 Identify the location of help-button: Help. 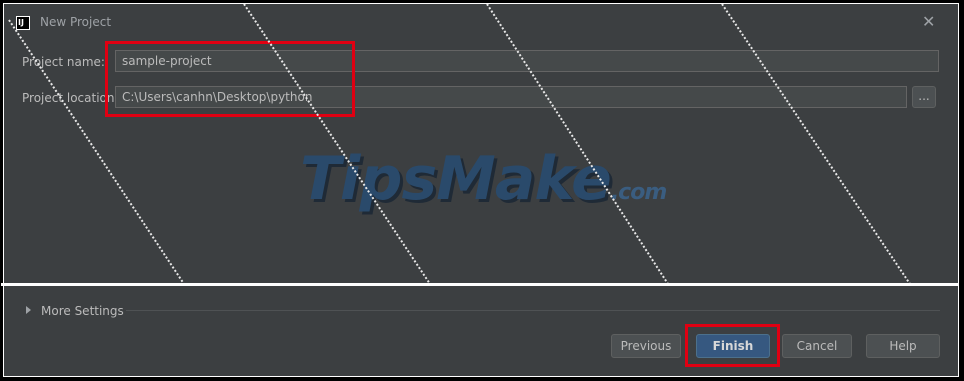
(903, 346).